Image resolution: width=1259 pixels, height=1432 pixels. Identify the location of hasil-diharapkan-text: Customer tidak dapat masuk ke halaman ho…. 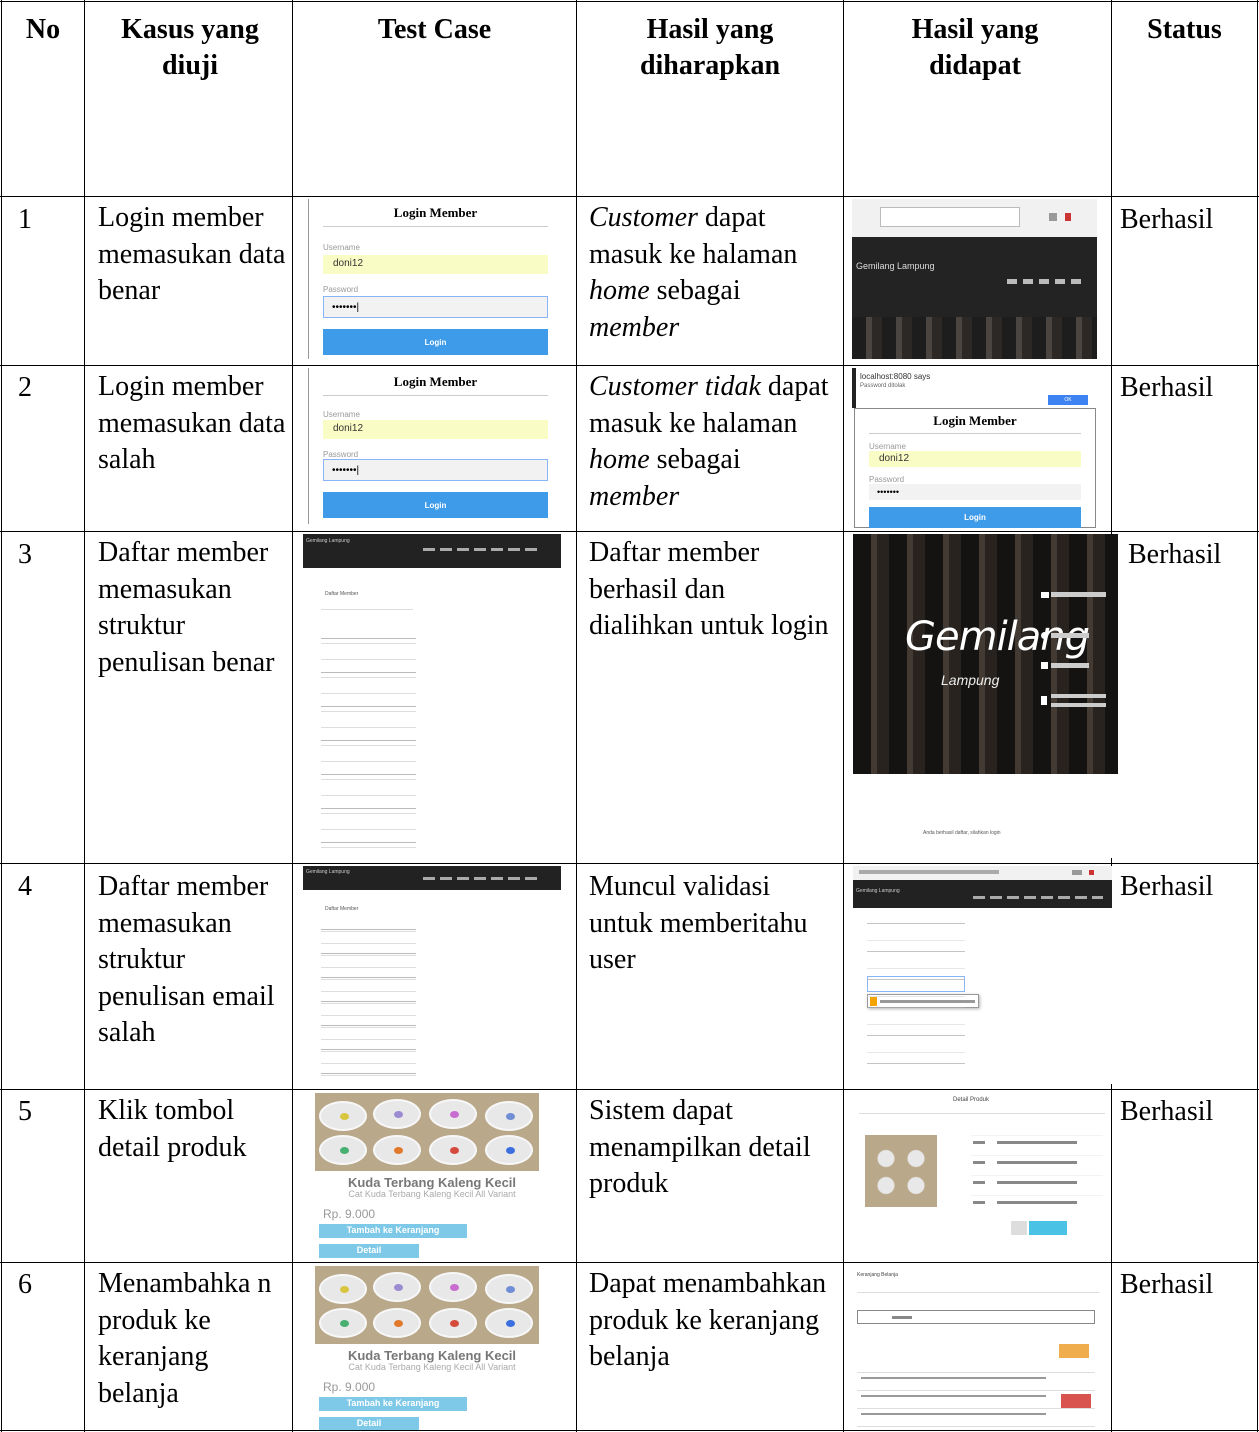
(709, 441).